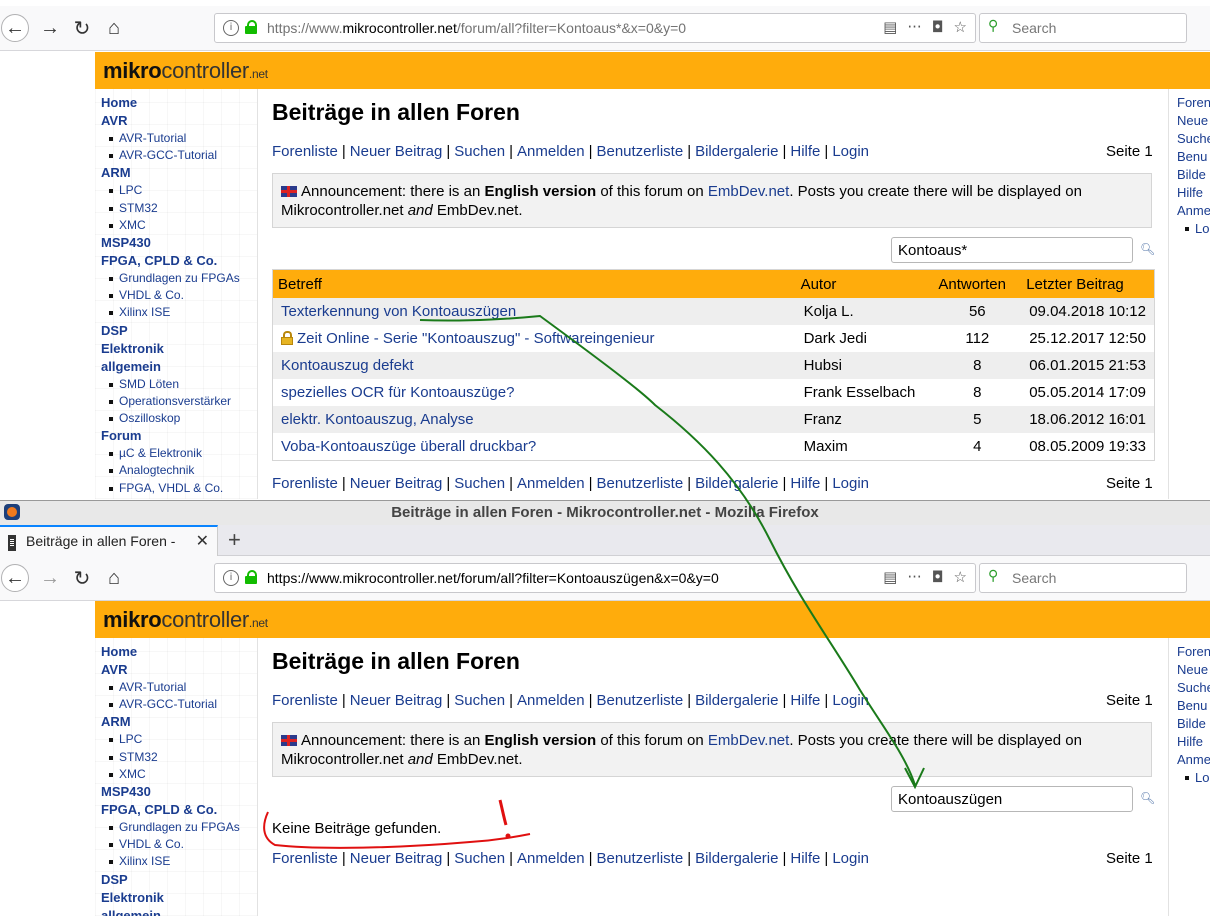  What do you see at coordinates (1083, 578) in the screenshot?
I see `browser-search-bar: ⚲ Search` at bounding box center [1083, 578].